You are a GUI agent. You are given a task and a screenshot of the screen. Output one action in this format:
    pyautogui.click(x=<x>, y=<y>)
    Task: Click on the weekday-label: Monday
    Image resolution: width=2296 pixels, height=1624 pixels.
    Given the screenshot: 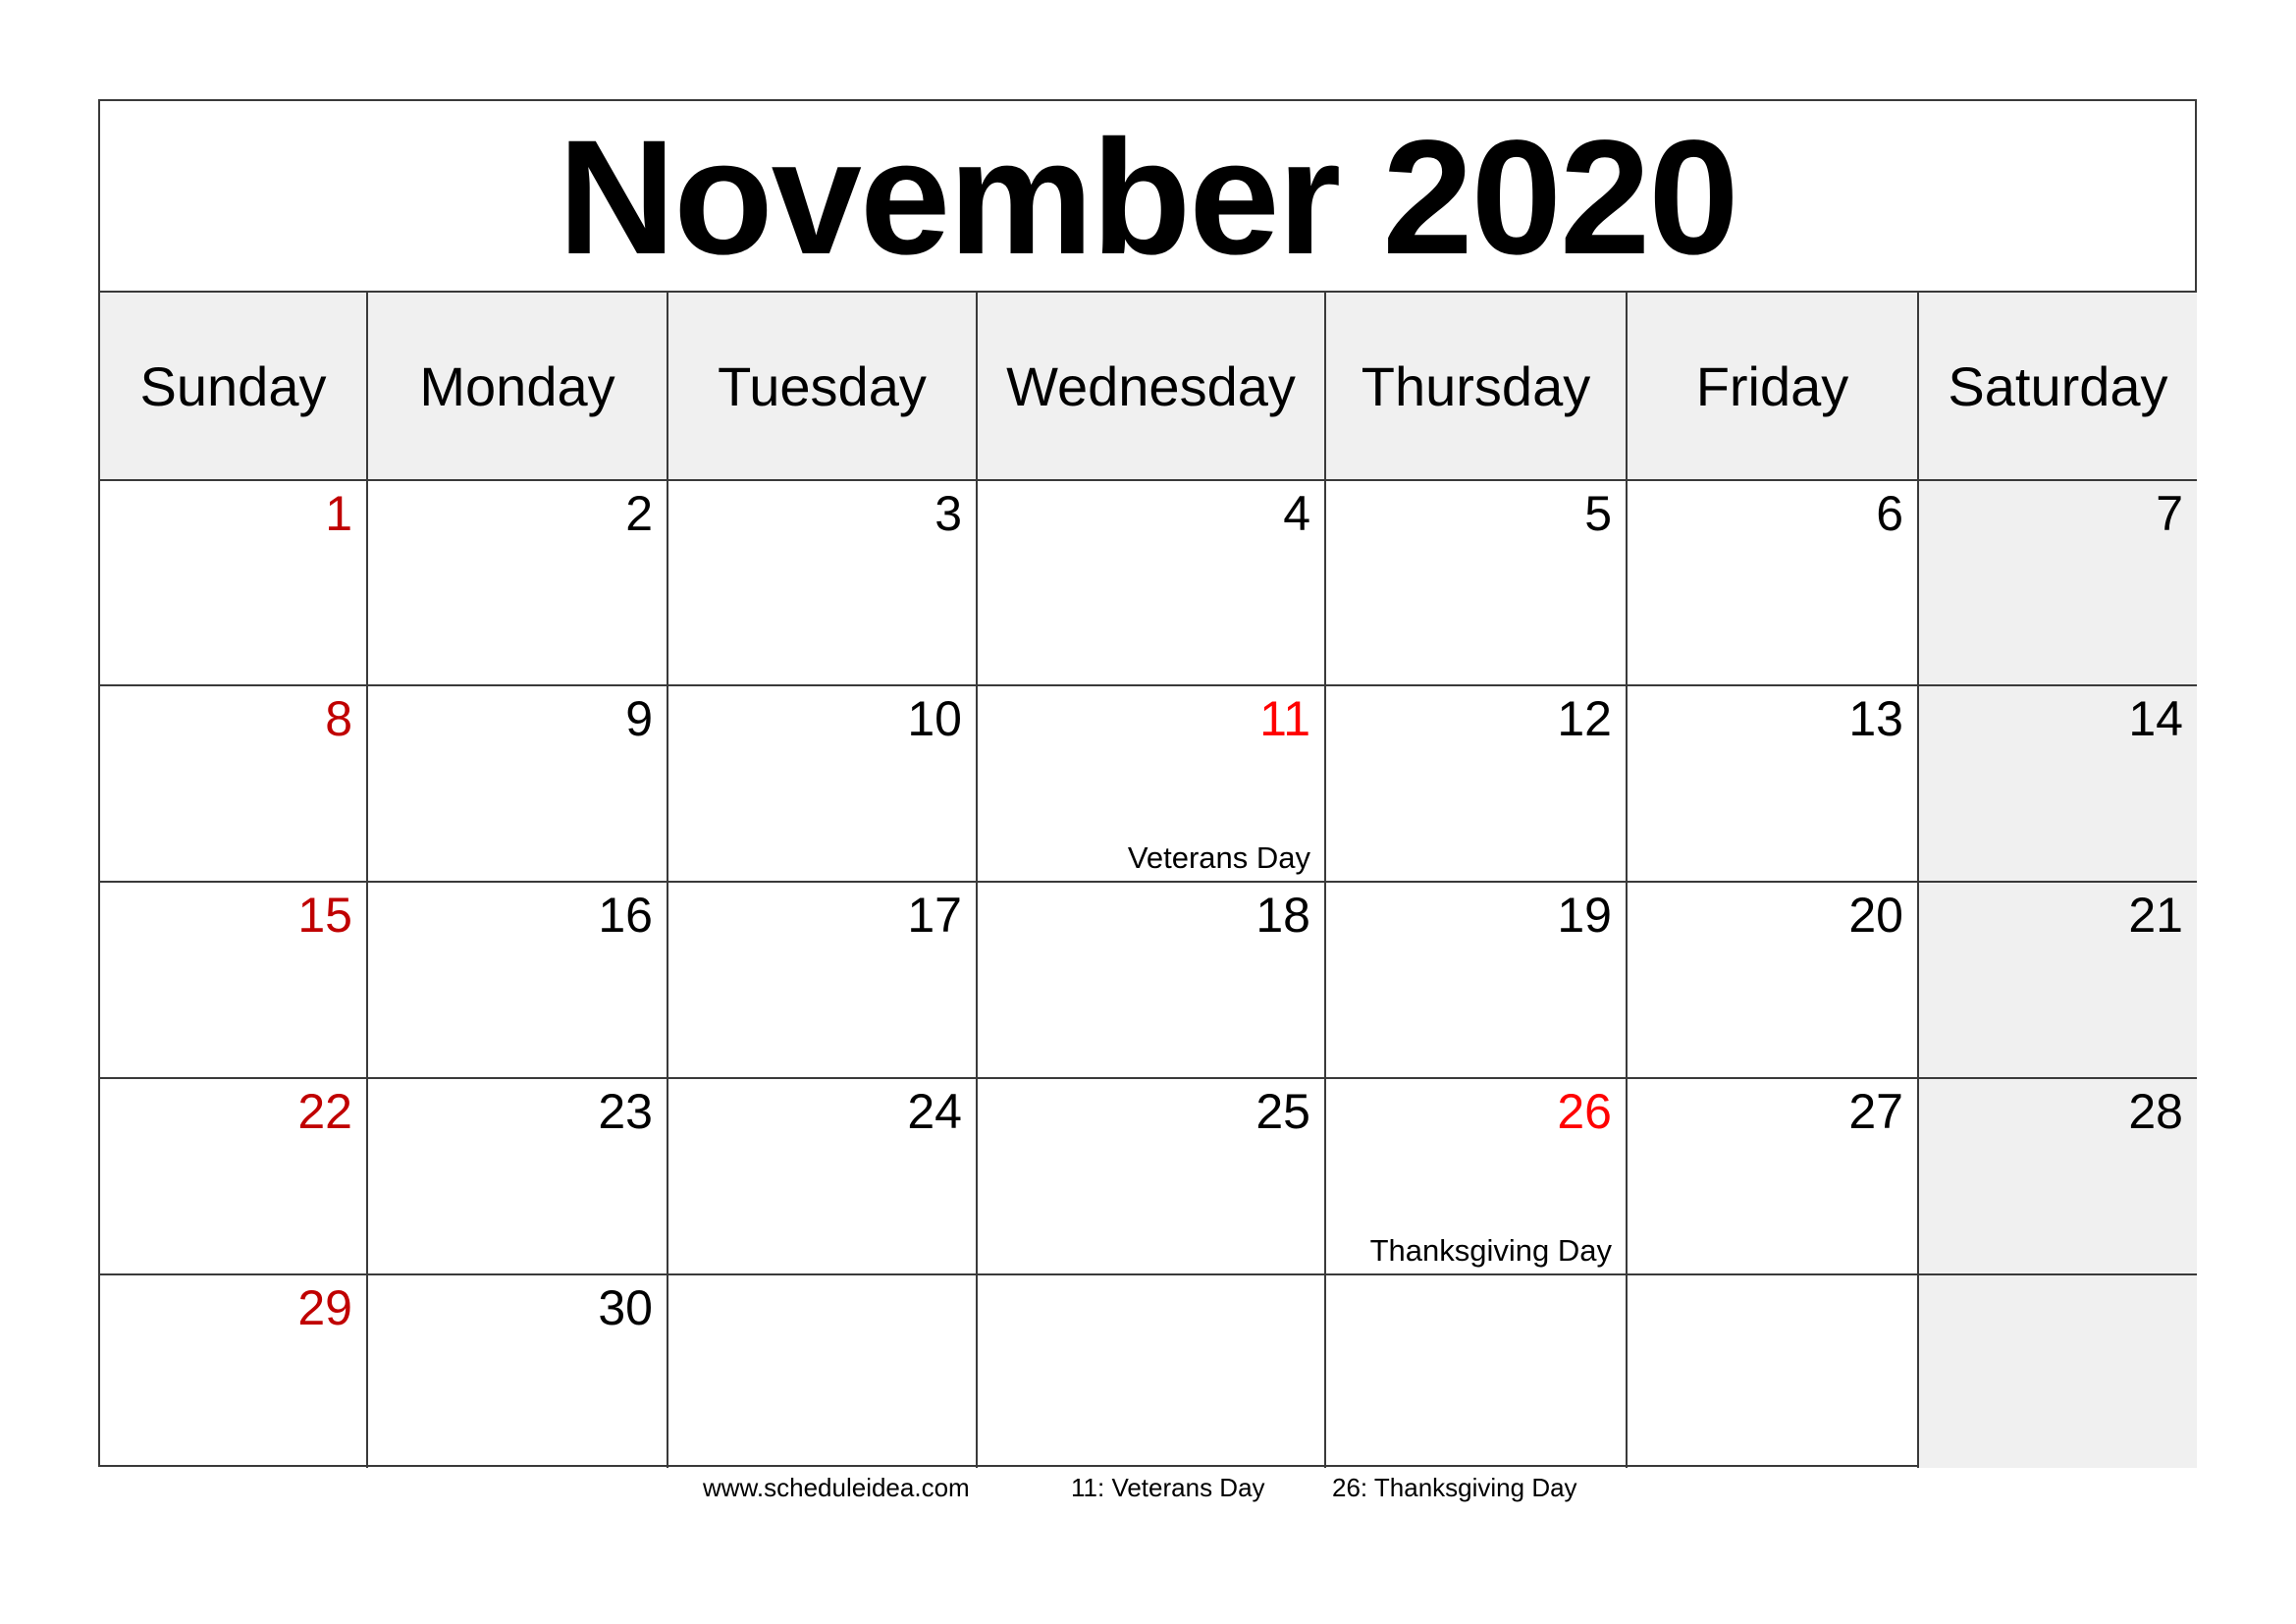 What is the action you would take?
    pyautogui.click(x=517, y=385)
    